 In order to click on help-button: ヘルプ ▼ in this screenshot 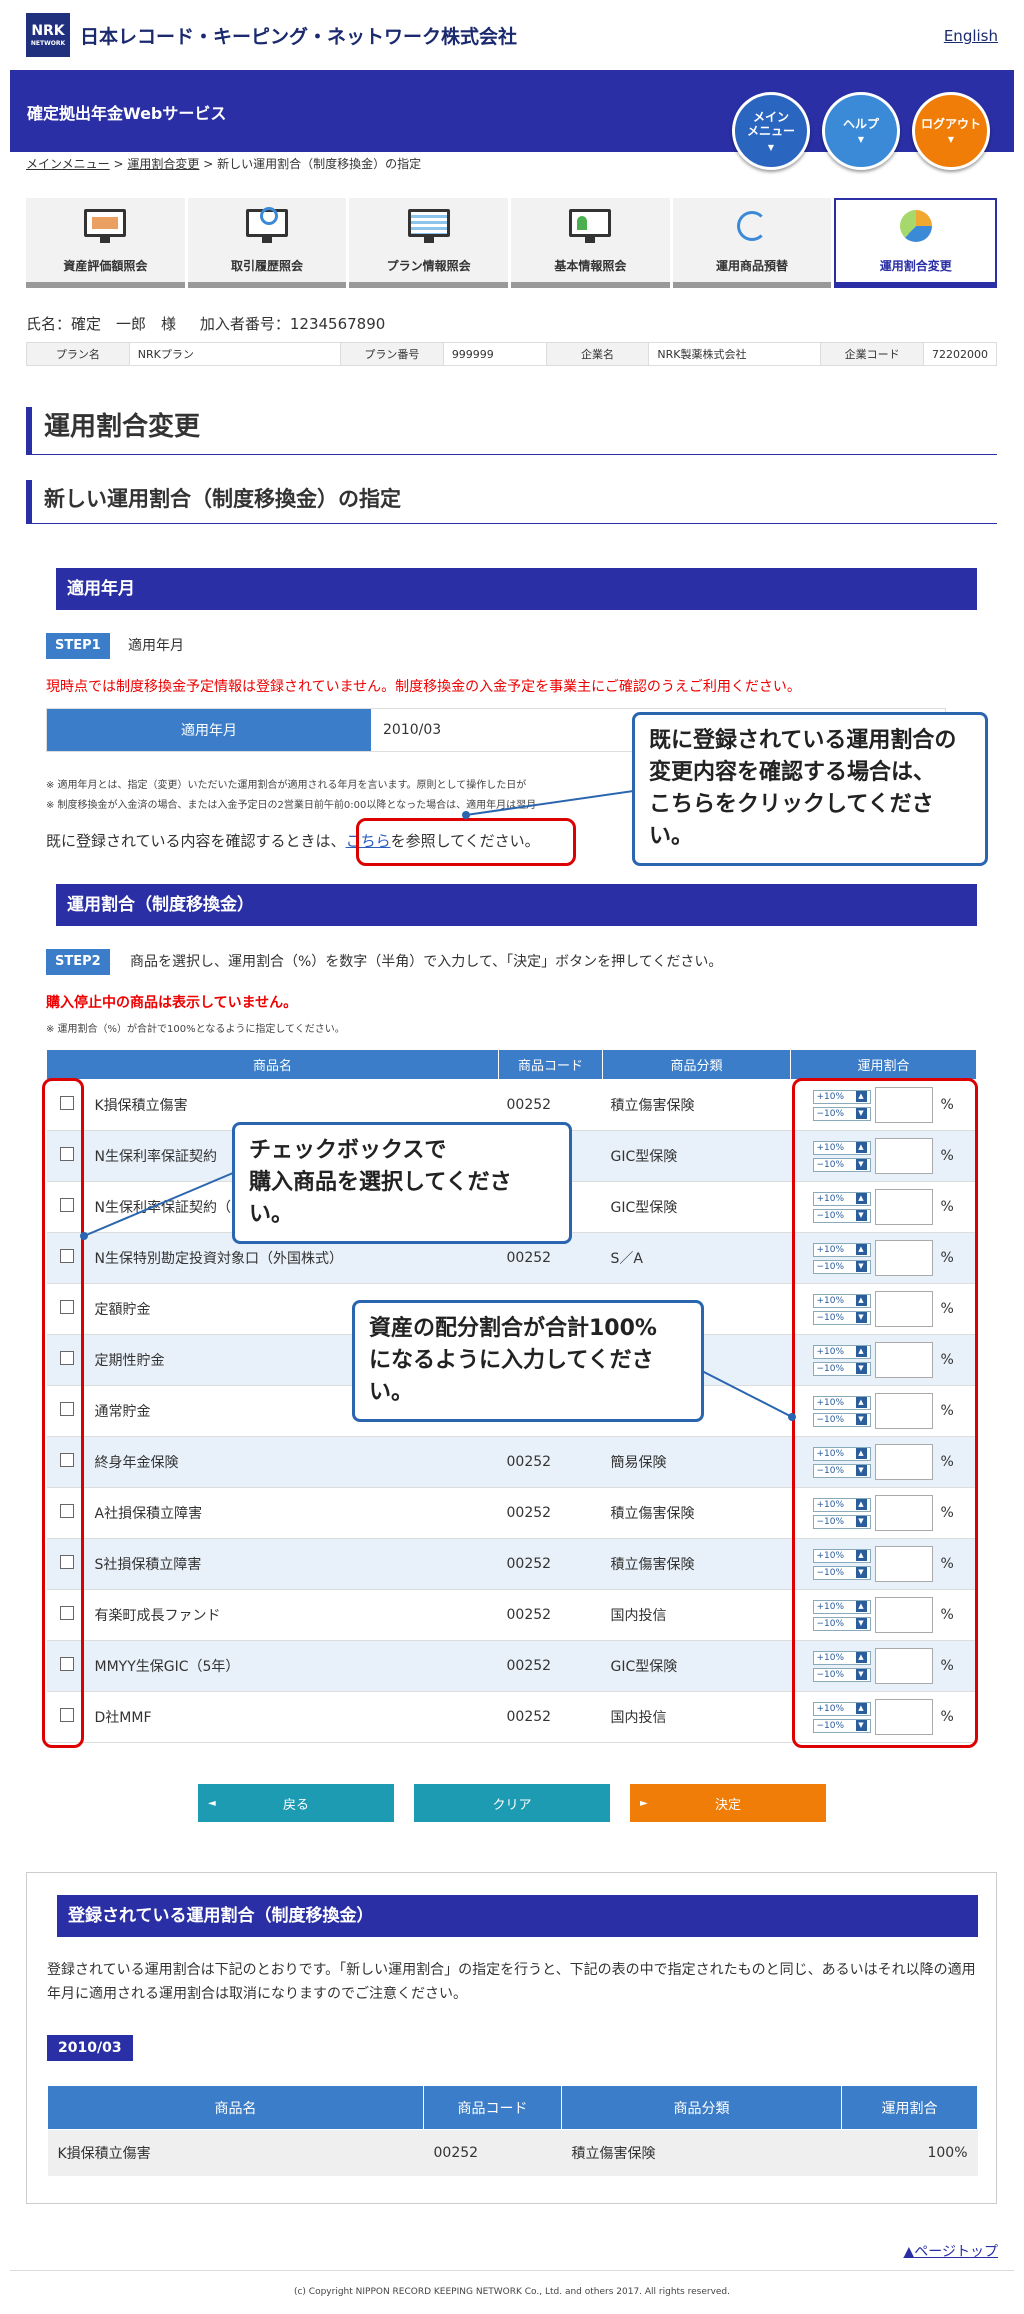, I will do `click(861, 131)`.